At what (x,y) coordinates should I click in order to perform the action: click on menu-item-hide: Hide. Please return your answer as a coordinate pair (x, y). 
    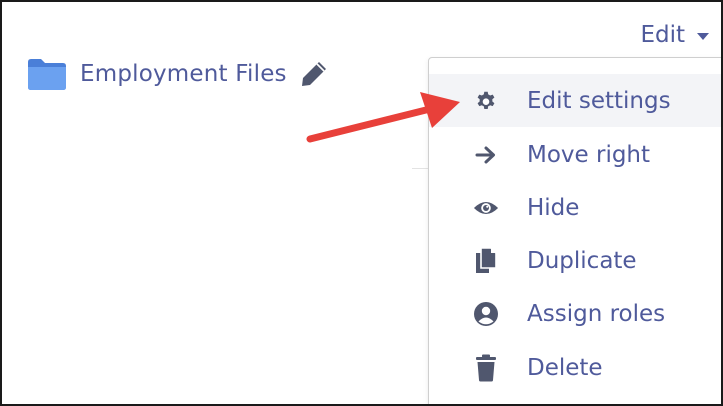
    Looking at the image, I should click on (575, 207).